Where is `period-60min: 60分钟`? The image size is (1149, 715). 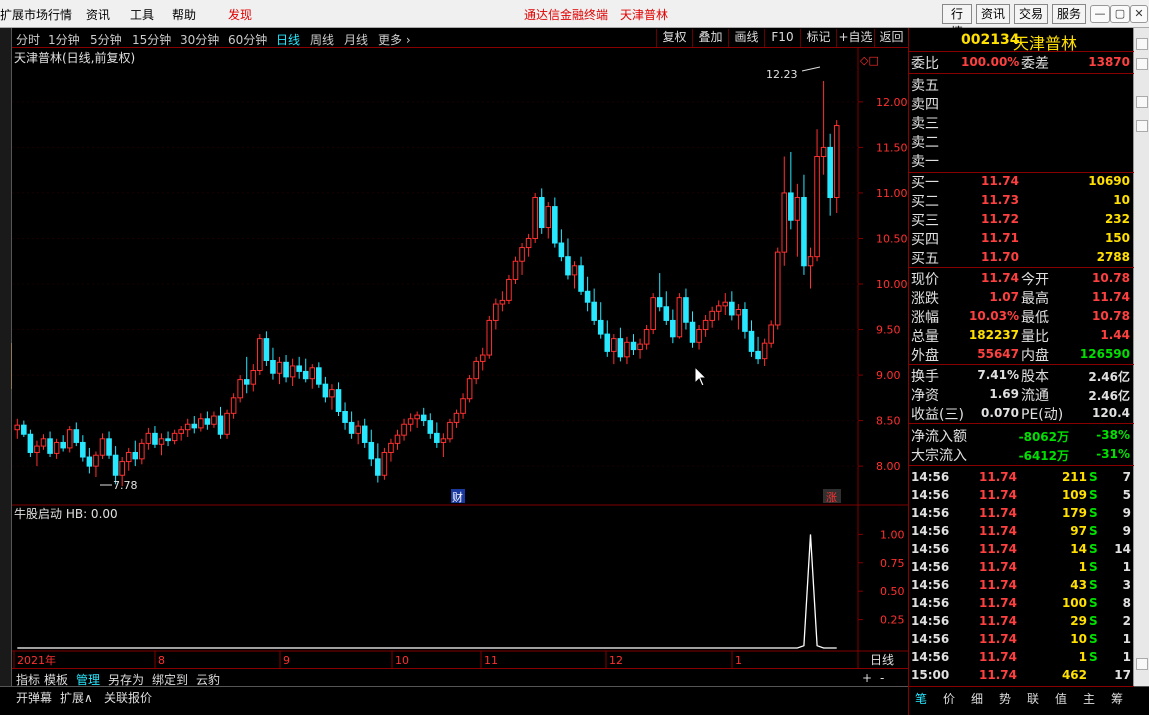 period-60min: 60分钟 is located at coordinates (247, 39).